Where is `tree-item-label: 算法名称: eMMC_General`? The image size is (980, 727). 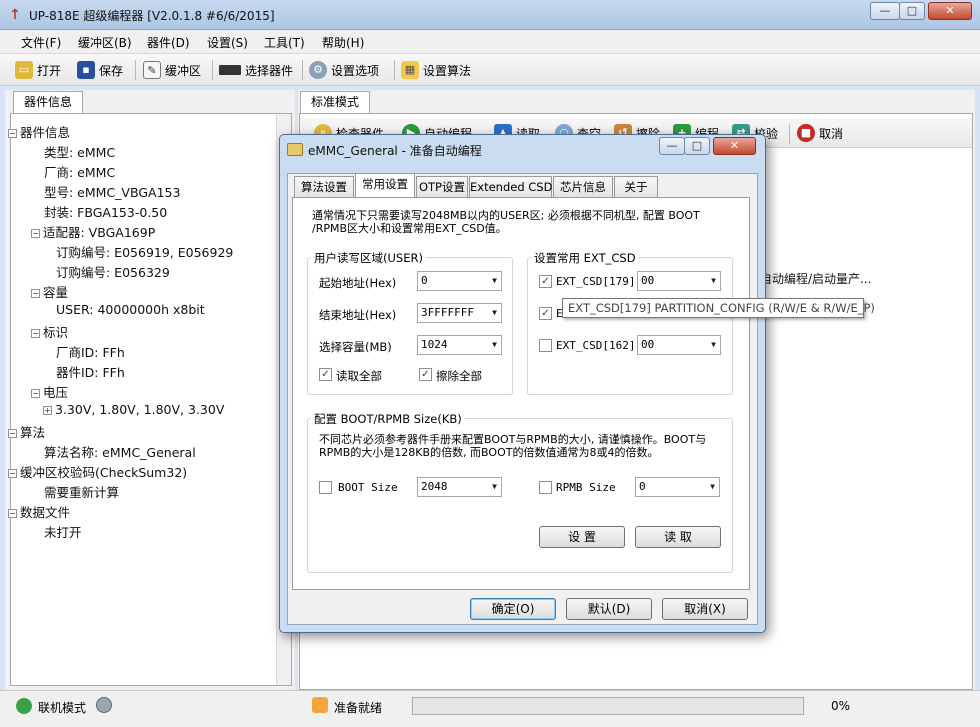
tree-item-label: 算法名称: eMMC_General is located at coordinates (120, 452).